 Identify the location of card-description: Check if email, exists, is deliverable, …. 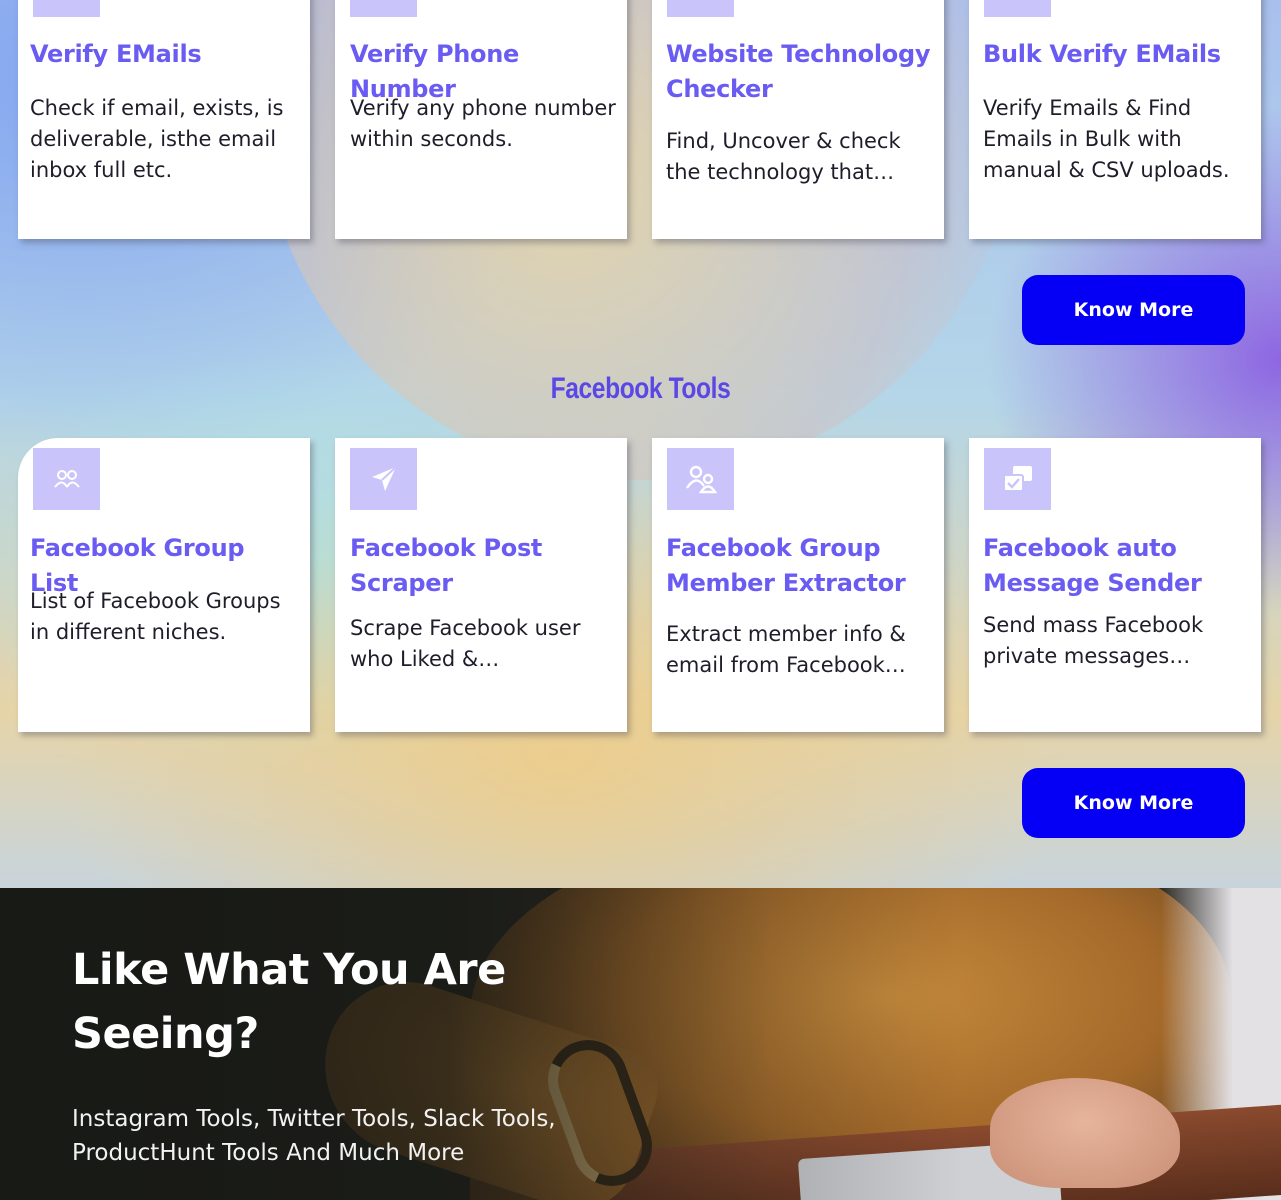
(157, 139).